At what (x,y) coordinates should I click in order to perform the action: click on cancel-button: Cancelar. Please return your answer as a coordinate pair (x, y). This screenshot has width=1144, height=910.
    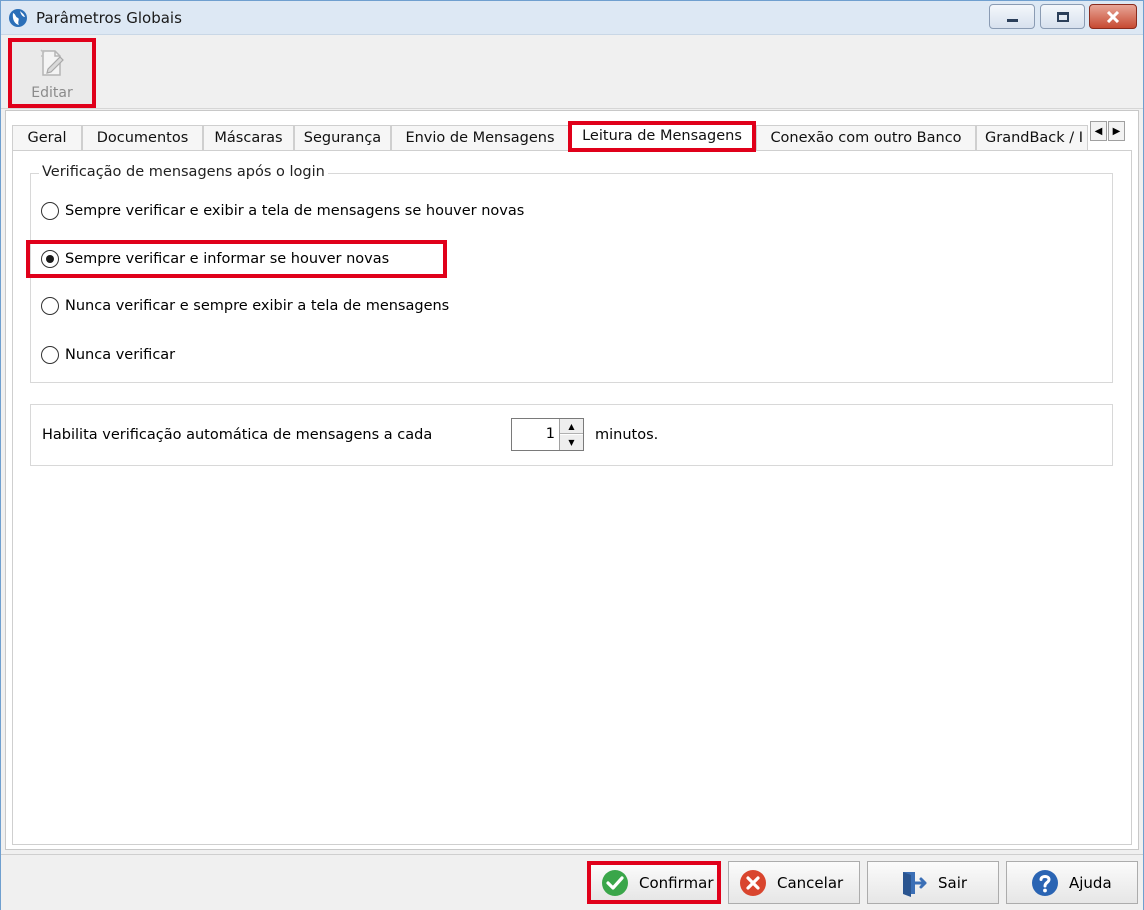
    Looking at the image, I should click on (794, 882).